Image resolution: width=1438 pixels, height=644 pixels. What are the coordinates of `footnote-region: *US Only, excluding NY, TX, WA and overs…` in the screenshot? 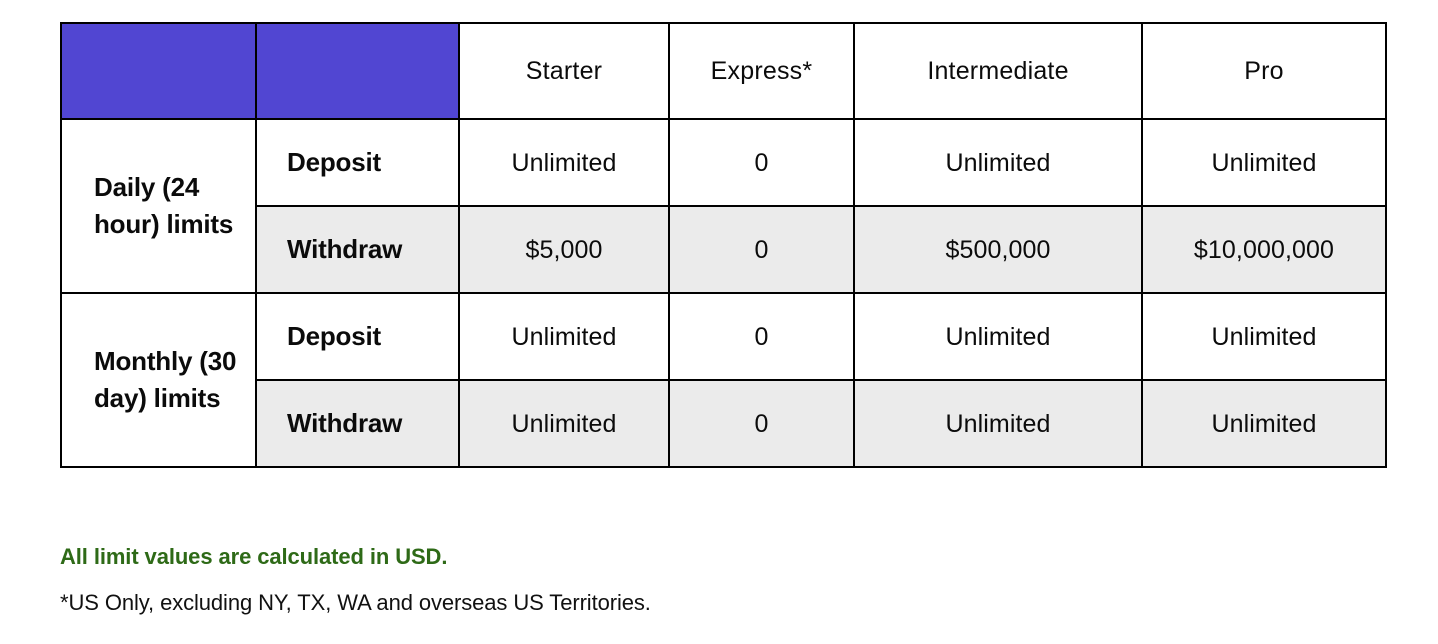 It's located at (355, 603).